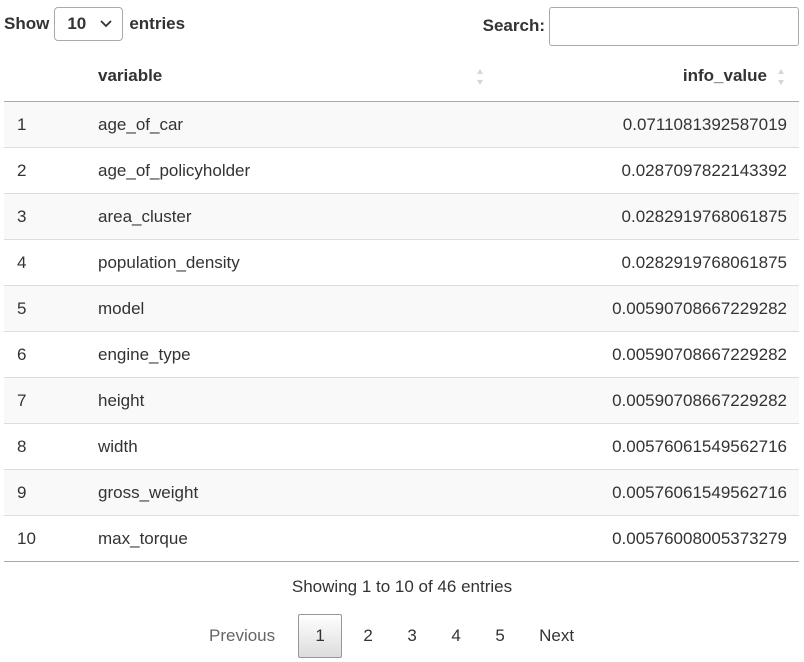 This screenshot has width=804, height=662. I want to click on header-row: variable info_value, so click(401, 78).